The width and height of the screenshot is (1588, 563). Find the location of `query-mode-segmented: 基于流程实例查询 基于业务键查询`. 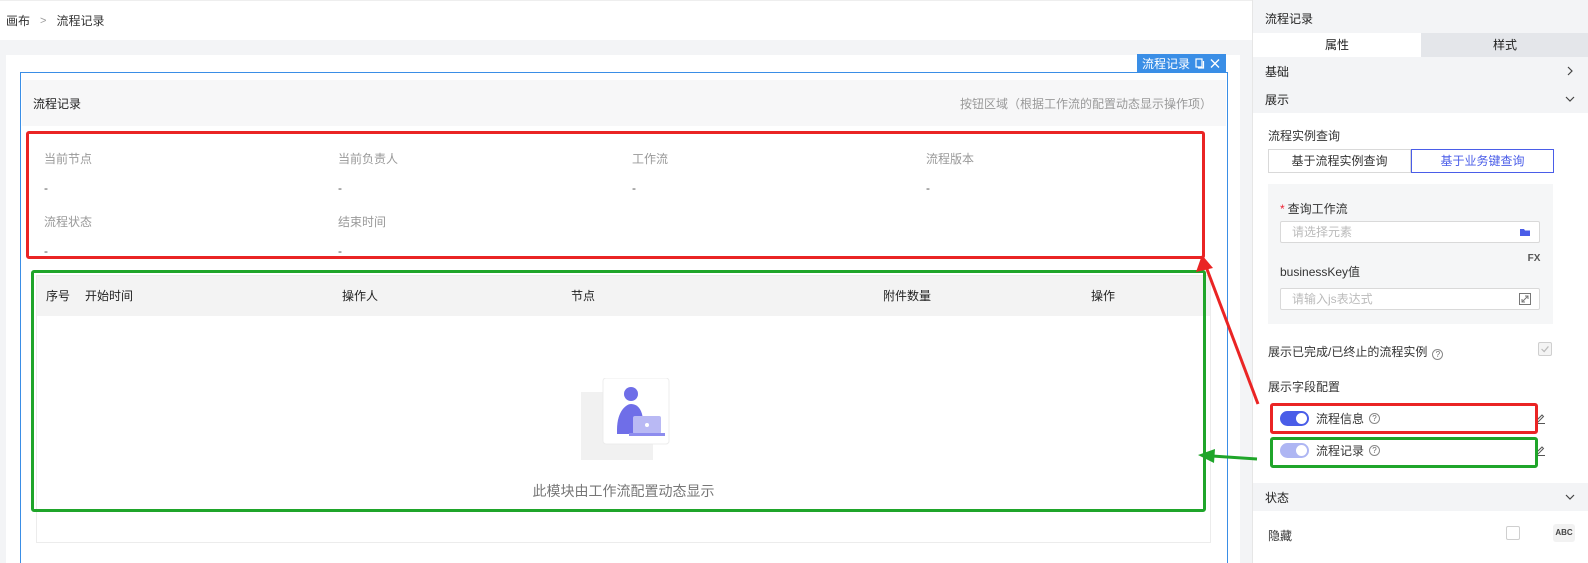

query-mode-segmented: 基于流程实例查询 基于业务键查询 is located at coordinates (1411, 161).